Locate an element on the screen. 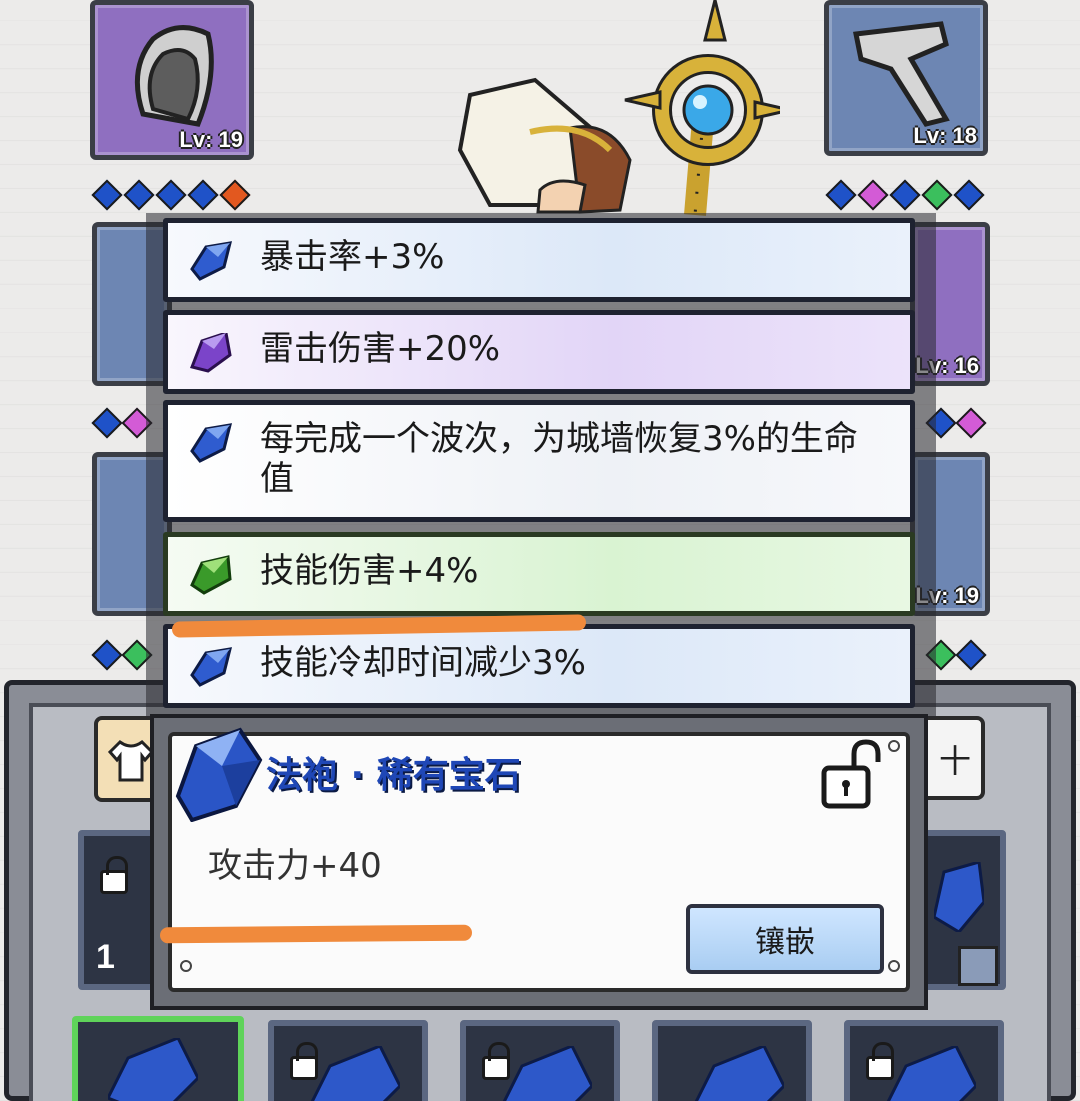 The height and width of the screenshot is (1101, 1080). attribute-row-lightning: 雷击伤害+20% is located at coordinates (539, 352).